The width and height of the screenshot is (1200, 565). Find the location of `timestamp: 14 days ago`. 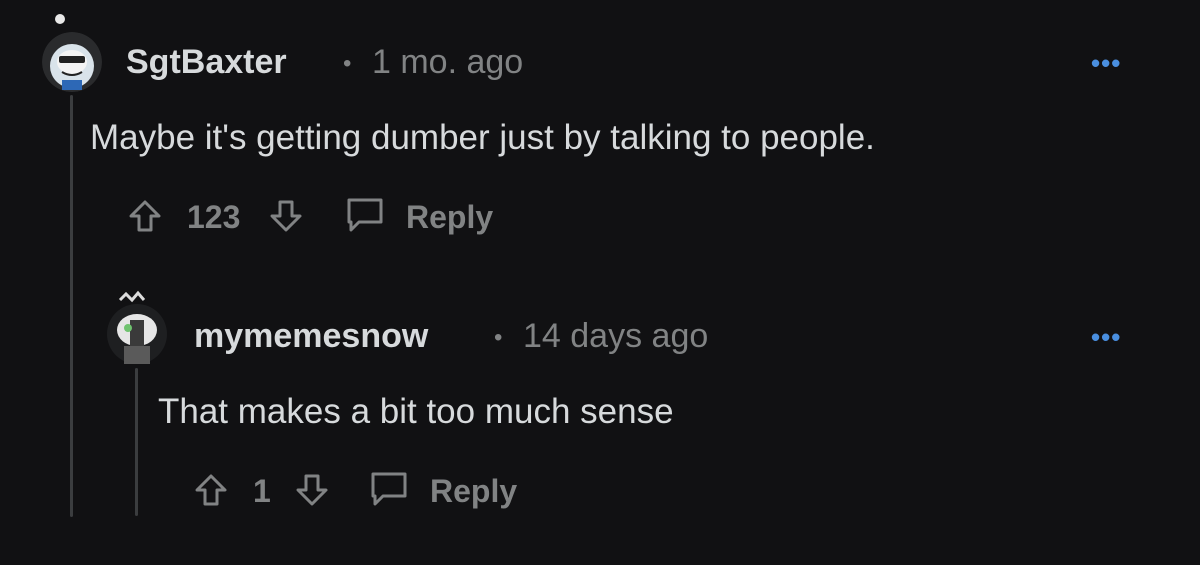

timestamp: 14 days ago is located at coordinates (615, 336).